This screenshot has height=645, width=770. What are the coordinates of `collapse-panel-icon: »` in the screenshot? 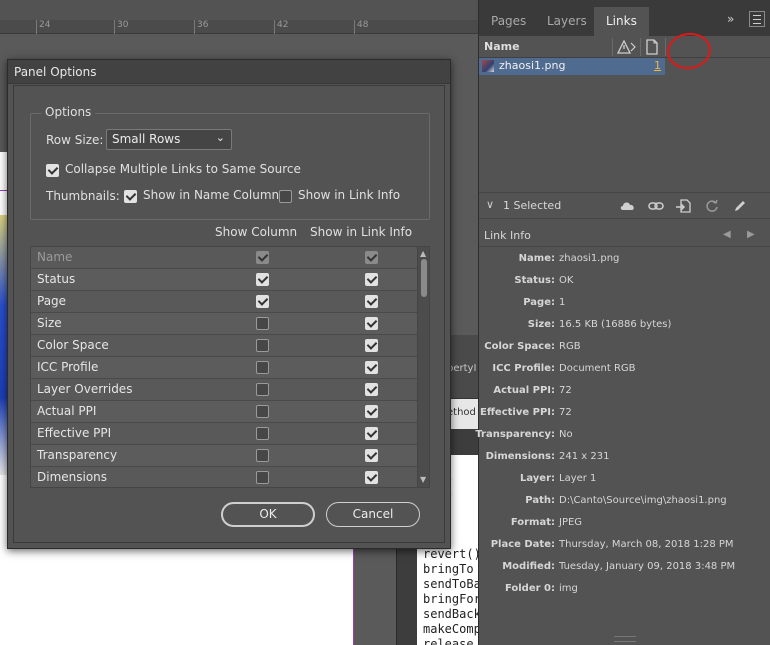 It's located at (730, 19).